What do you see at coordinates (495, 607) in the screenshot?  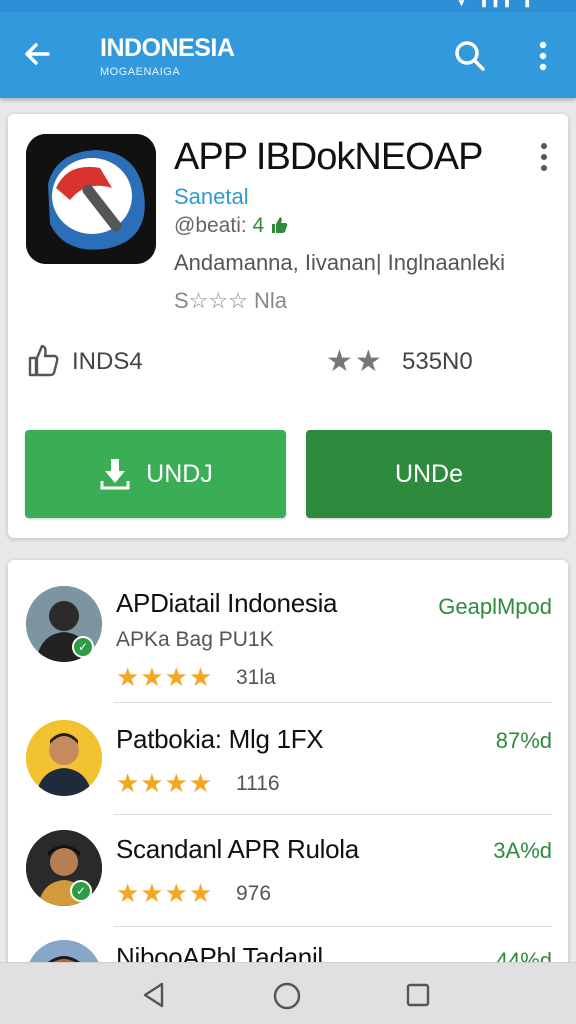 I see `list-item-action: GeaplMpod` at bounding box center [495, 607].